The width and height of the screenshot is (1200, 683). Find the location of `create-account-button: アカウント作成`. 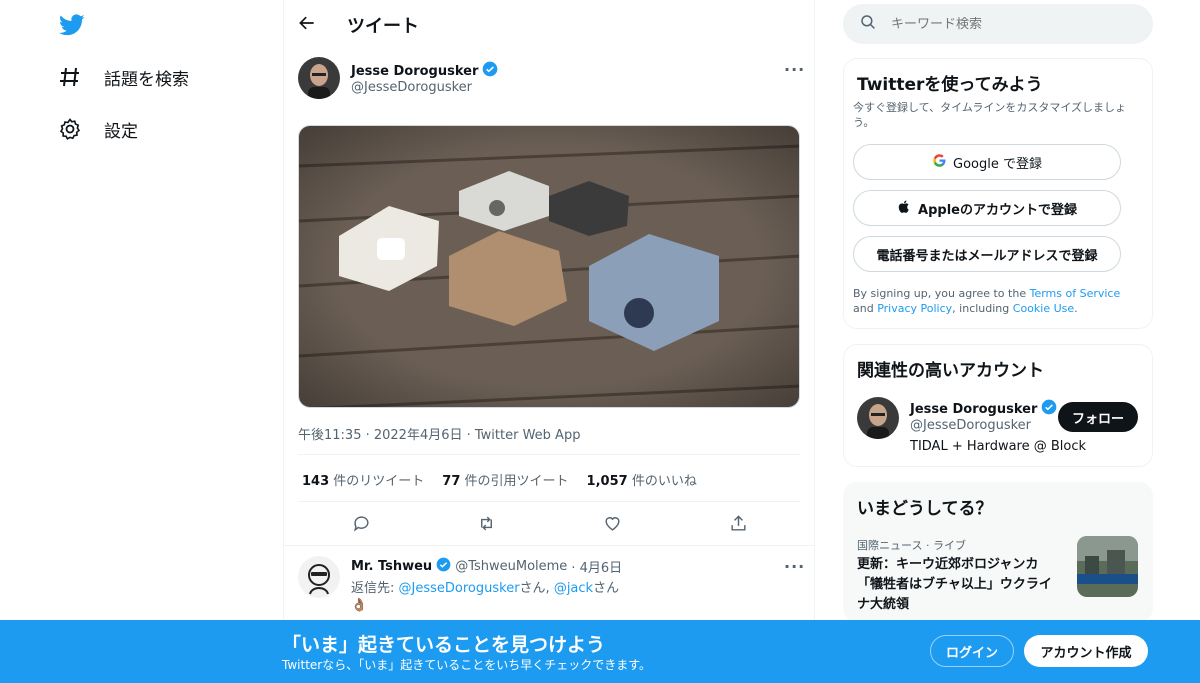

create-account-button: アカウント作成 is located at coordinates (1086, 651).